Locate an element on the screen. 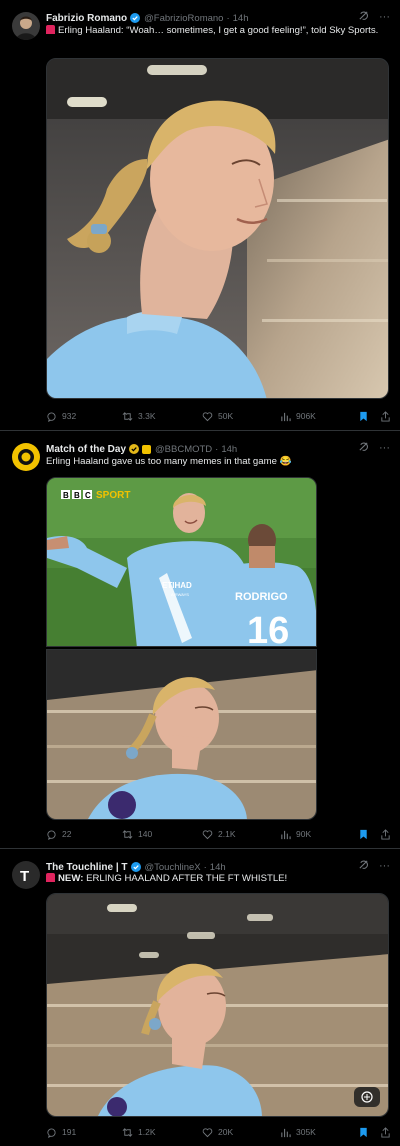  verified-gold-icon is located at coordinates (134, 449).